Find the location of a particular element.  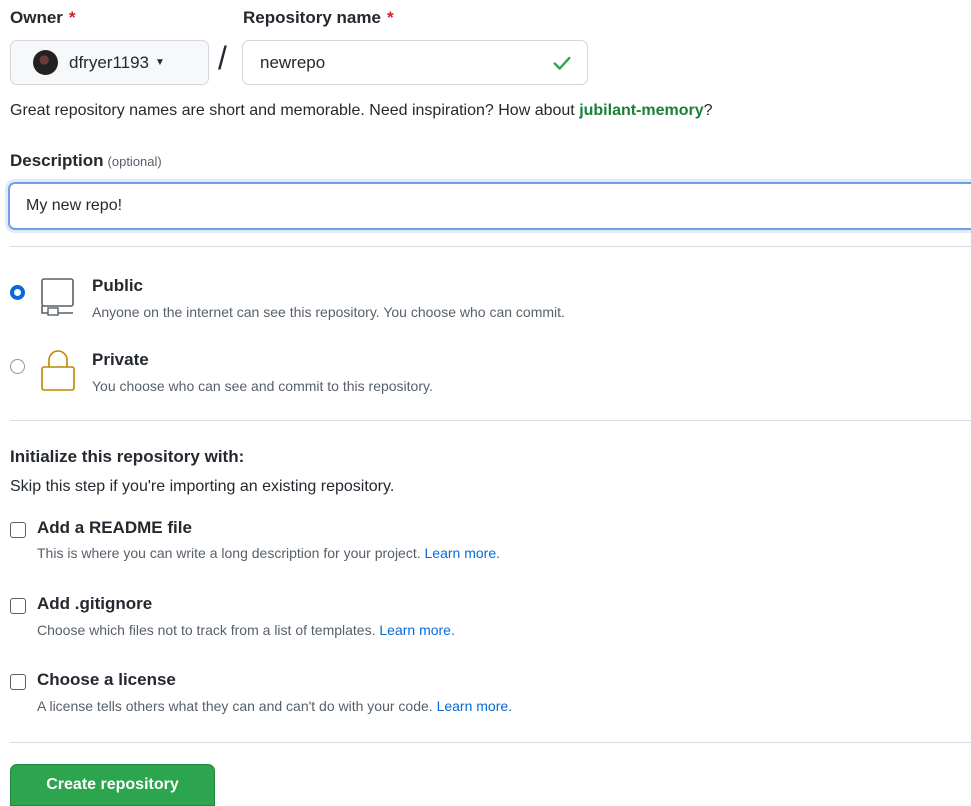

owner-name: dfryer1193 is located at coordinates (109, 62).